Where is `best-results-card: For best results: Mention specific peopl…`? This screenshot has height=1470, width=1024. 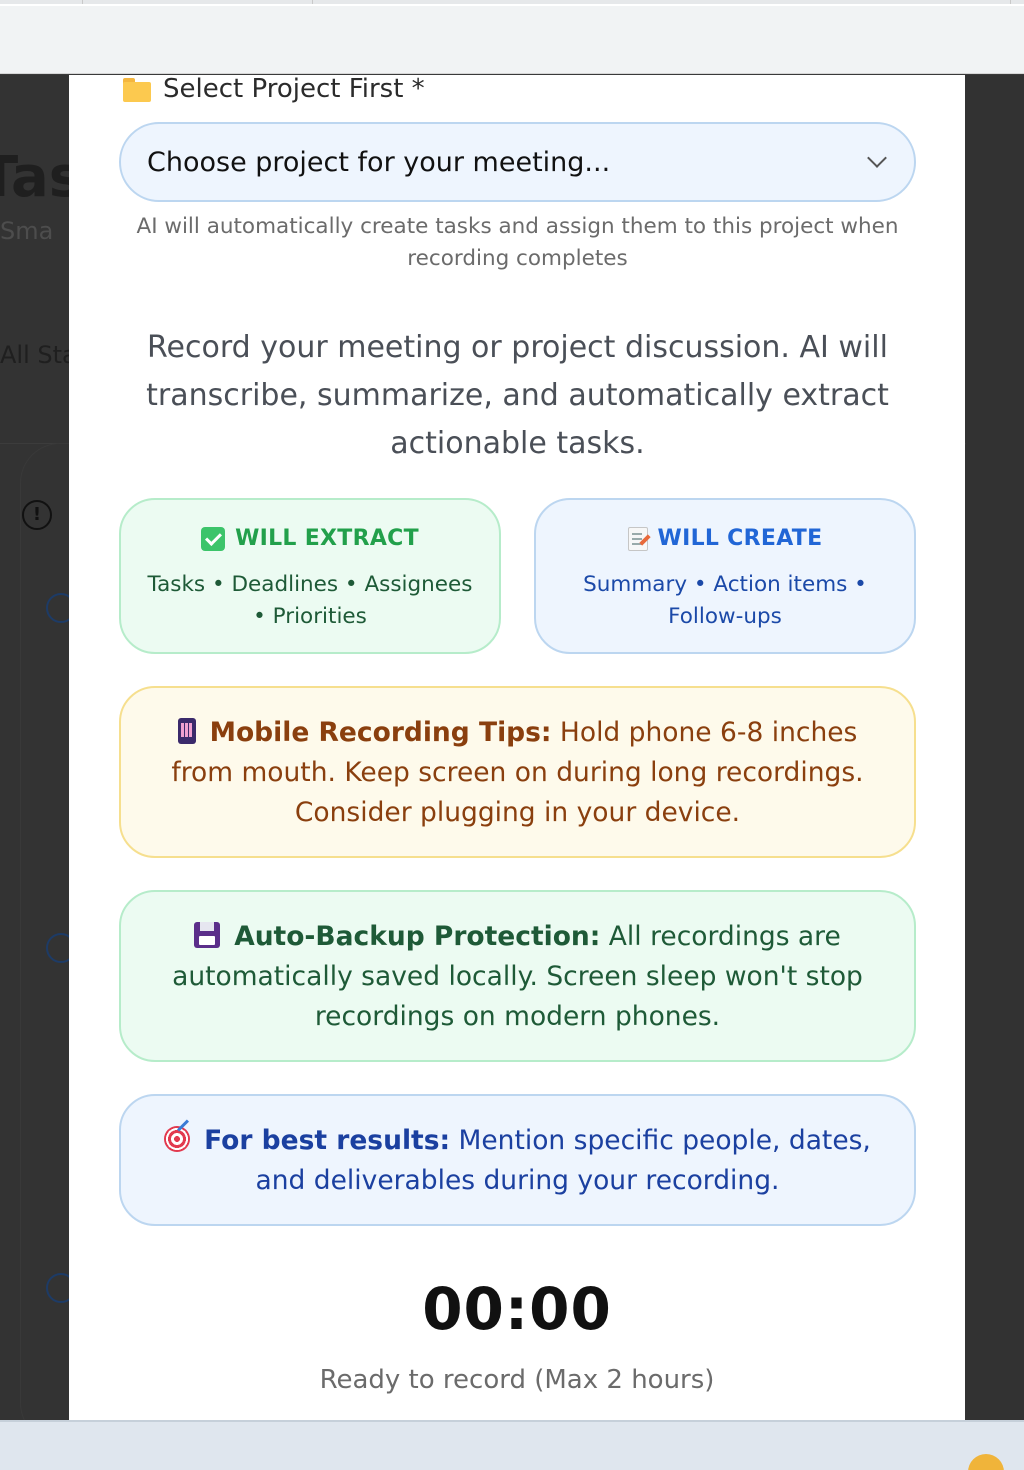 best-results-card: For best results: Mention specific peopl… is located at coordinates (517, 1160).